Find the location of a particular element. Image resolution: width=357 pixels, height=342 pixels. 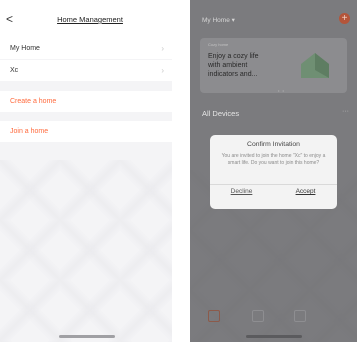

home-item-label: Xc is located at coordinates (14, 70).